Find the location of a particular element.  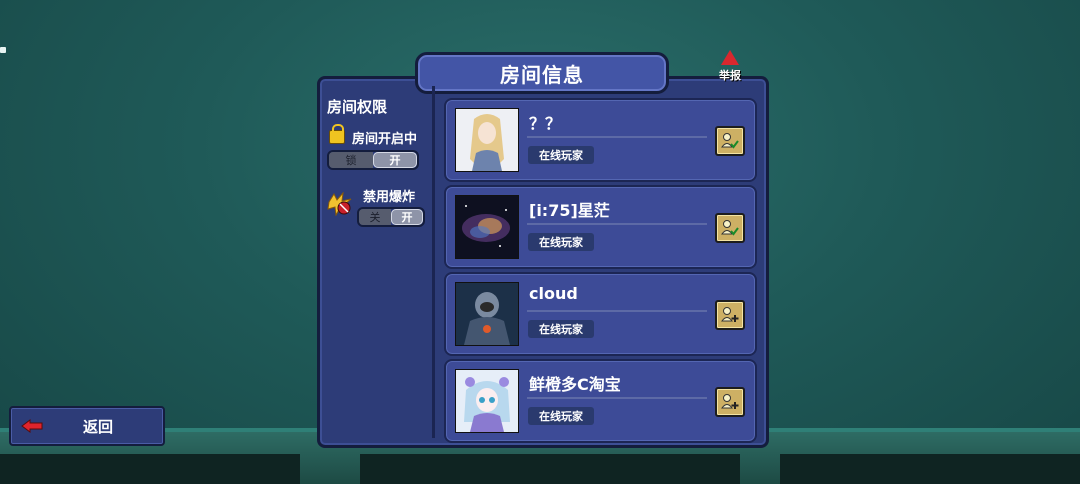

avatar-anime-icon is located at coordinates (487, 401).